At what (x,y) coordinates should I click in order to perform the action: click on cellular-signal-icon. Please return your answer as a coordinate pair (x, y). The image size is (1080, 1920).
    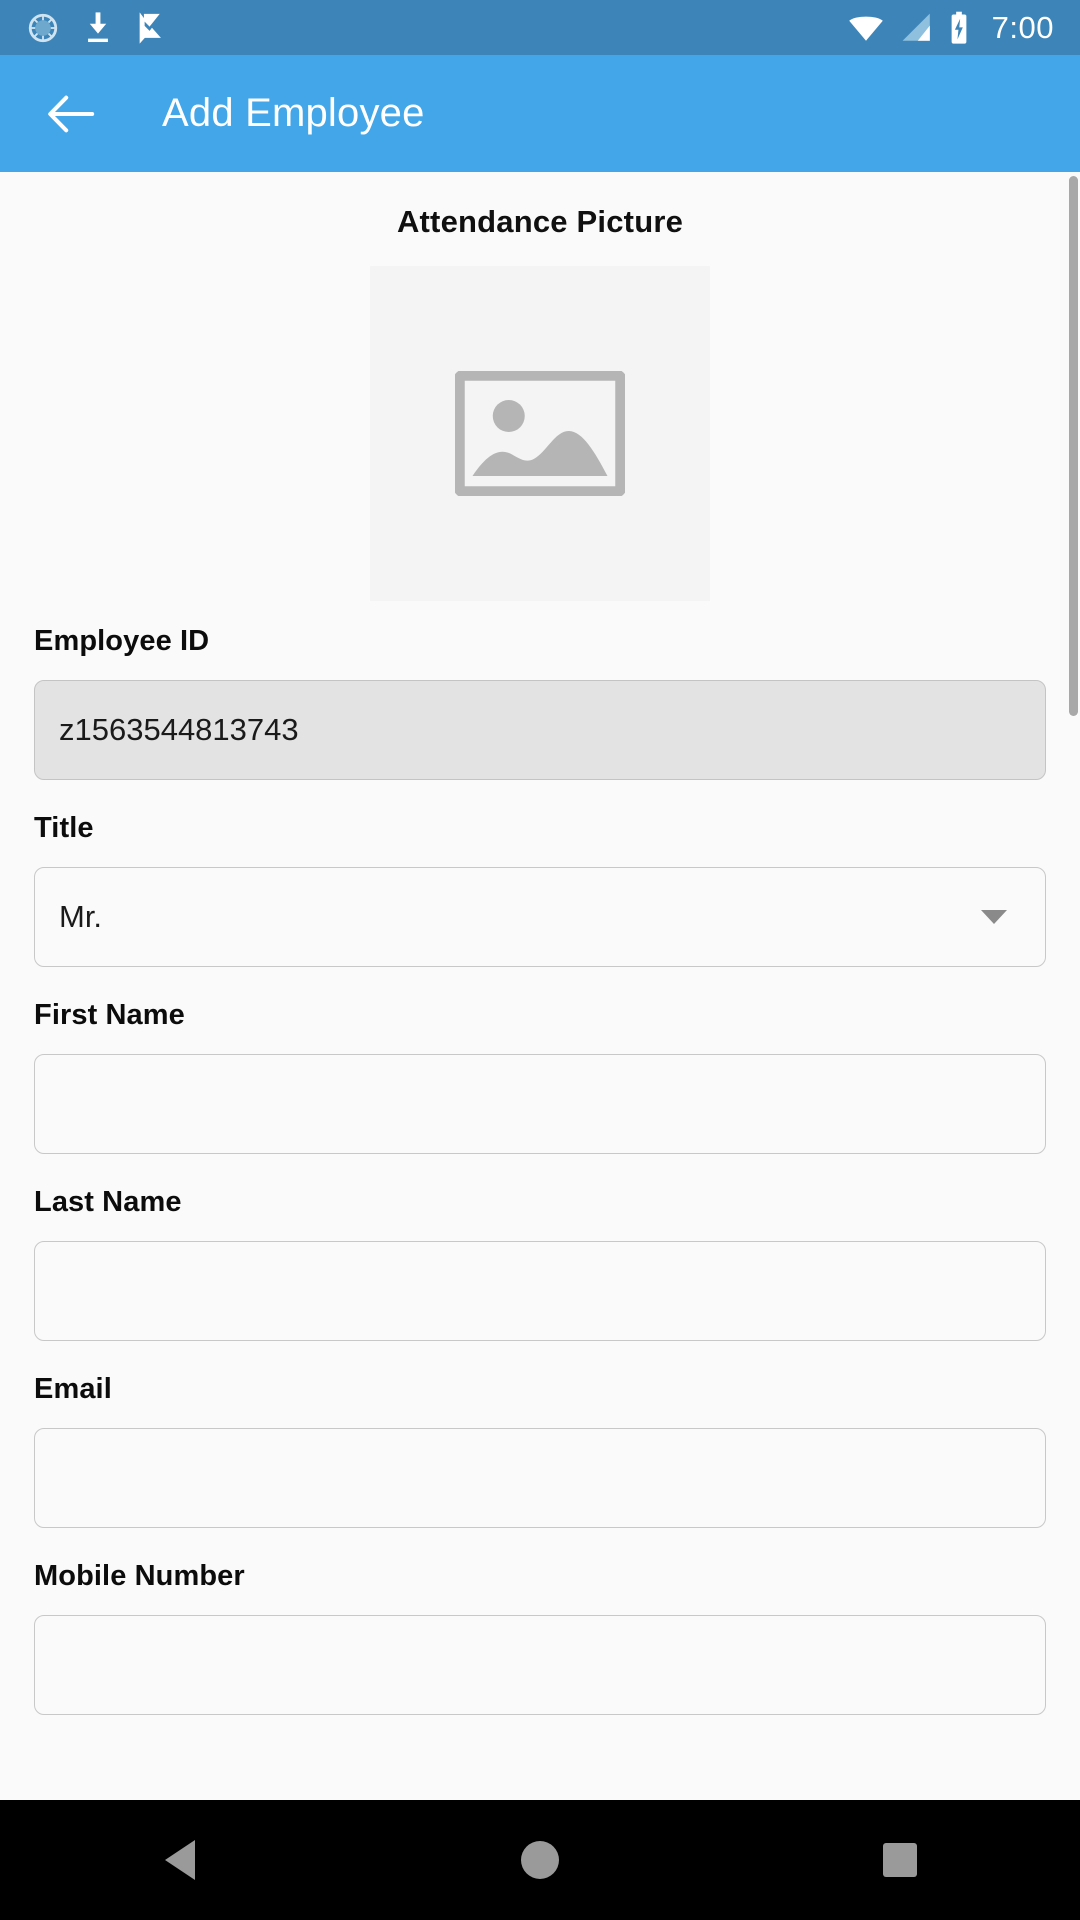
    Looking at the image, I should click on (916, 27).